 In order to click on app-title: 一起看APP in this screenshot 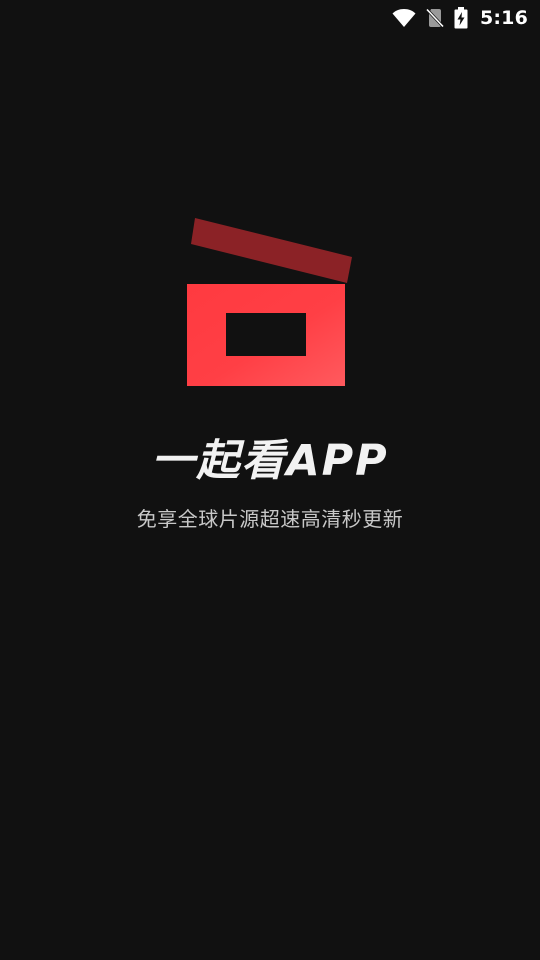, I will do `click(270, 461)`.